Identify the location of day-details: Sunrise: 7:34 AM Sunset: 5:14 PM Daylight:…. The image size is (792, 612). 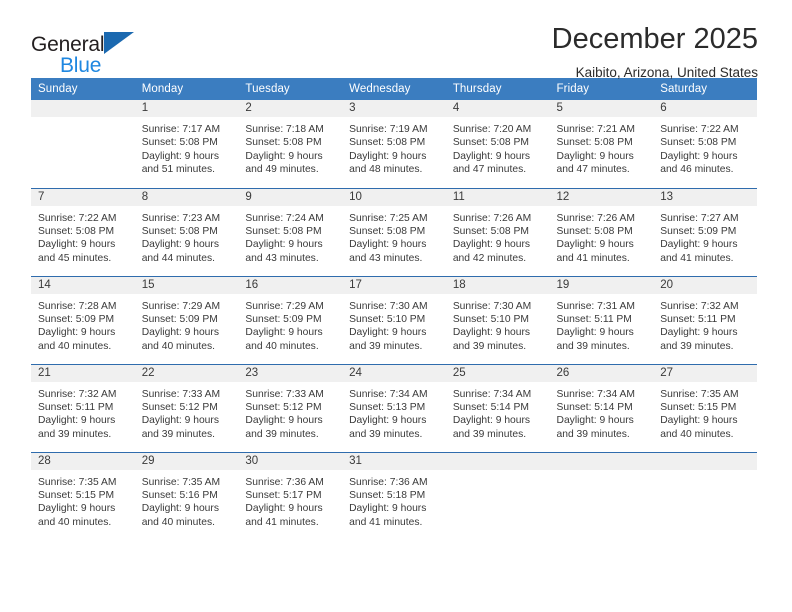
(602, 412).